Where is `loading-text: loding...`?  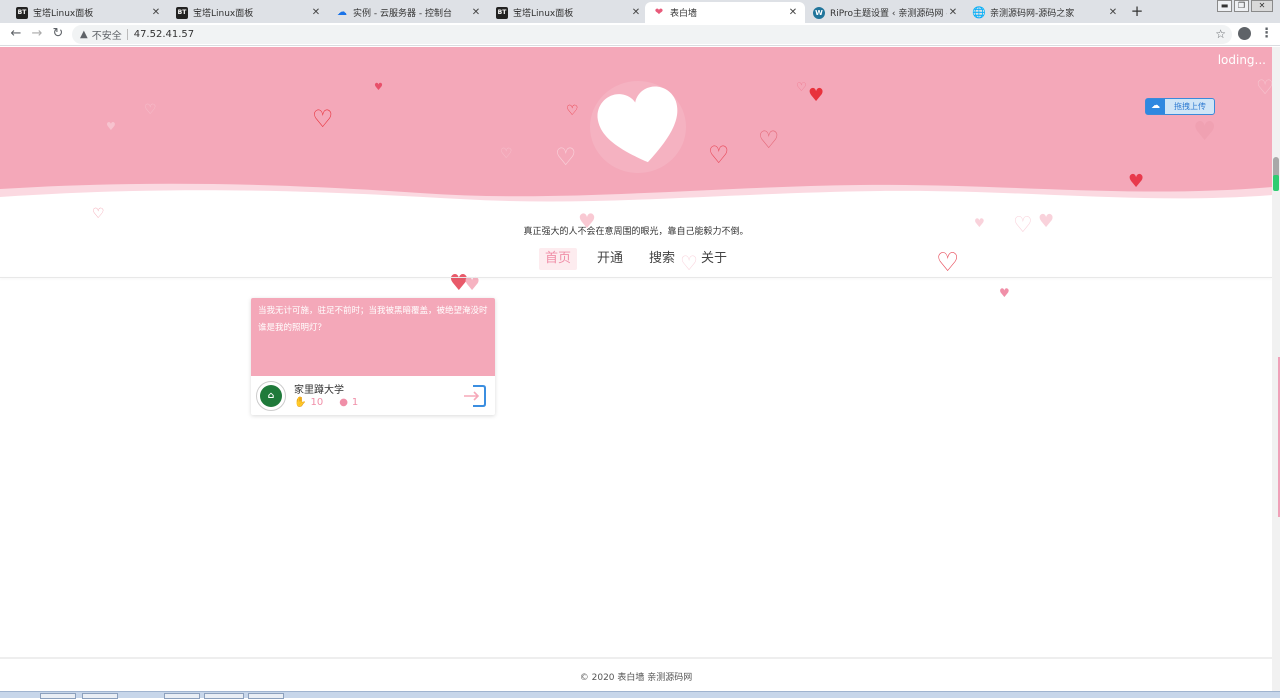 loading-text: loding... is located at coordinates (1241, 60).